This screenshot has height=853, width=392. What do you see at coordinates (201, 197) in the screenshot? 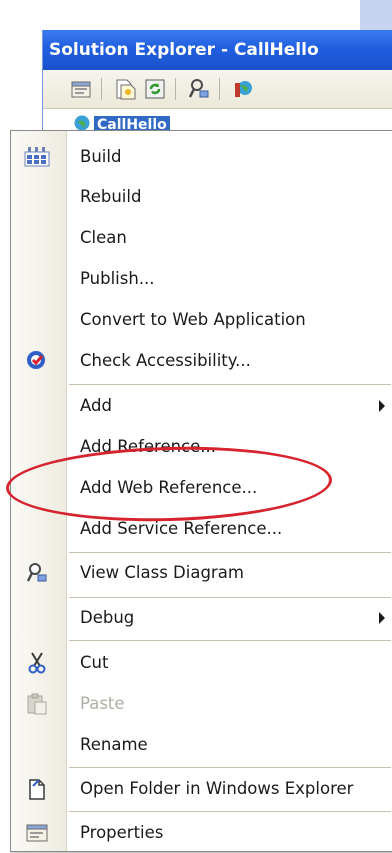
I see `menu-item-rebuild: Rebuild` at bounding box center [201, 197].